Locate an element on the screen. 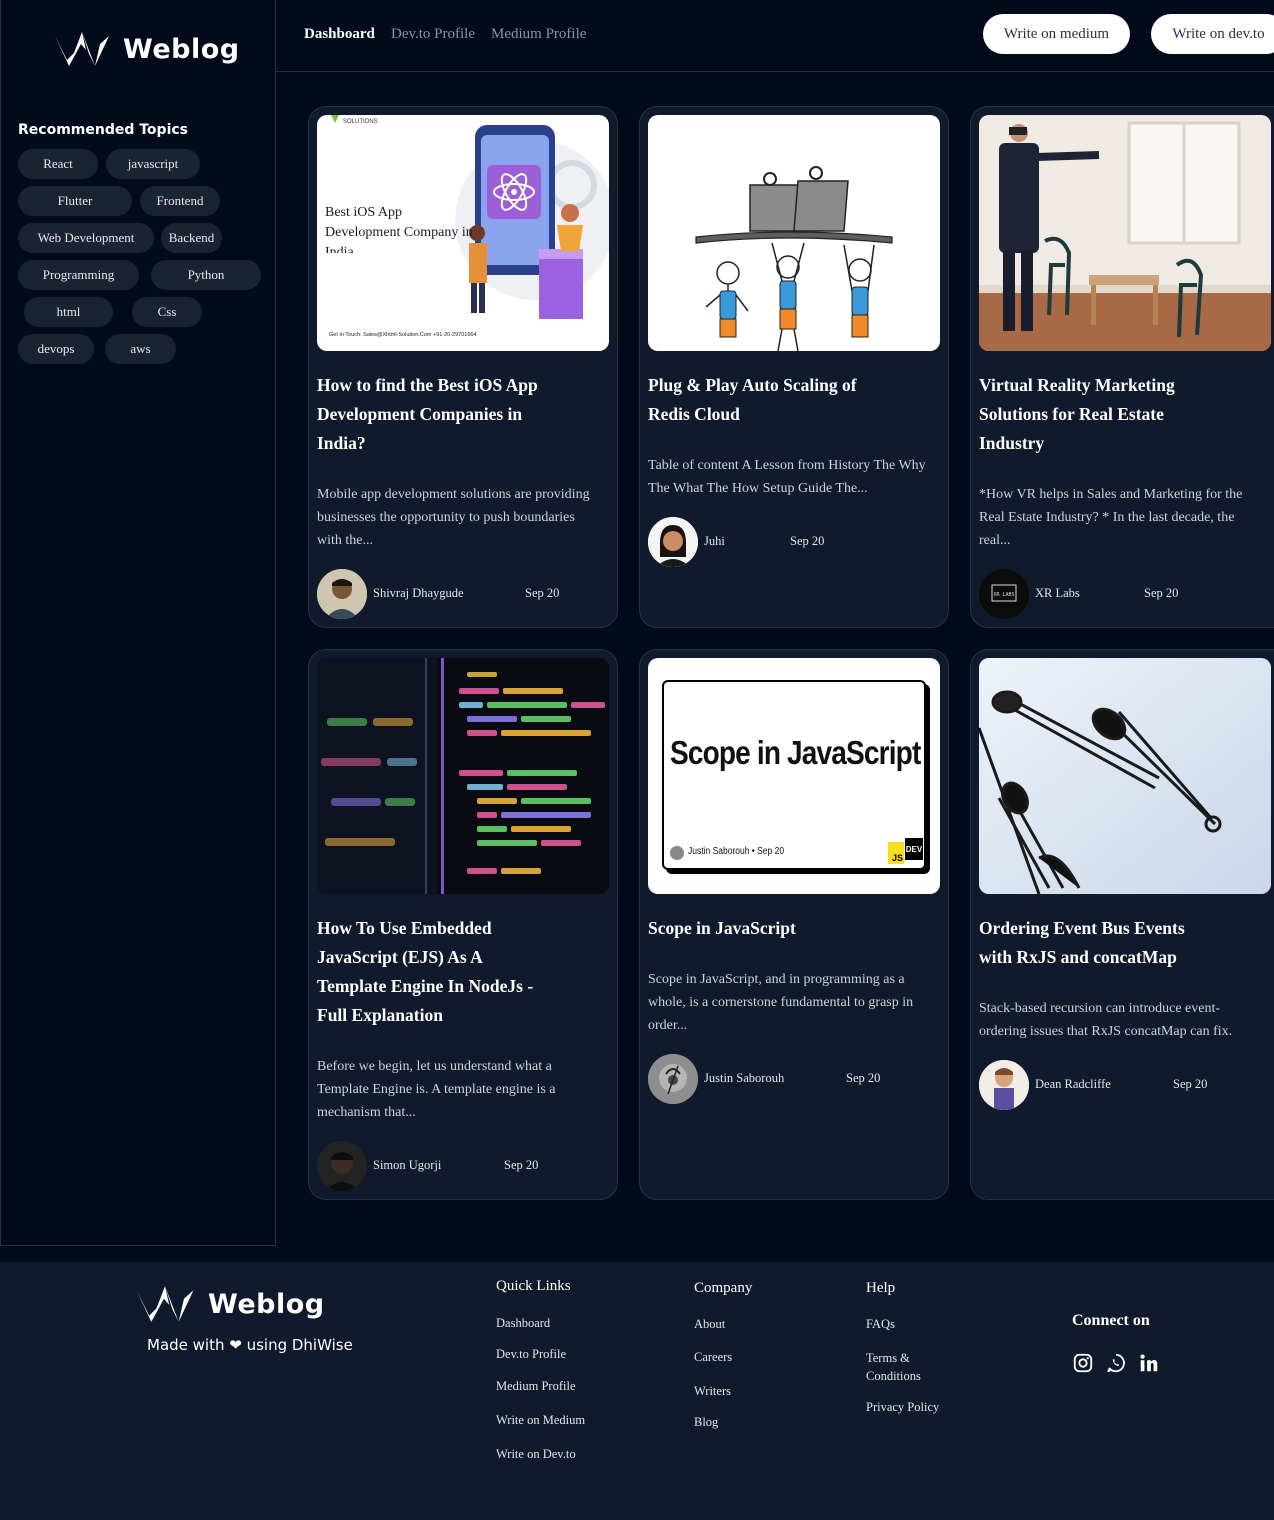 The width and height of the screenshot is (1274, 1520). post-meta: Simon Ugorji Sep 20 is located at coordinates (462, 1166).